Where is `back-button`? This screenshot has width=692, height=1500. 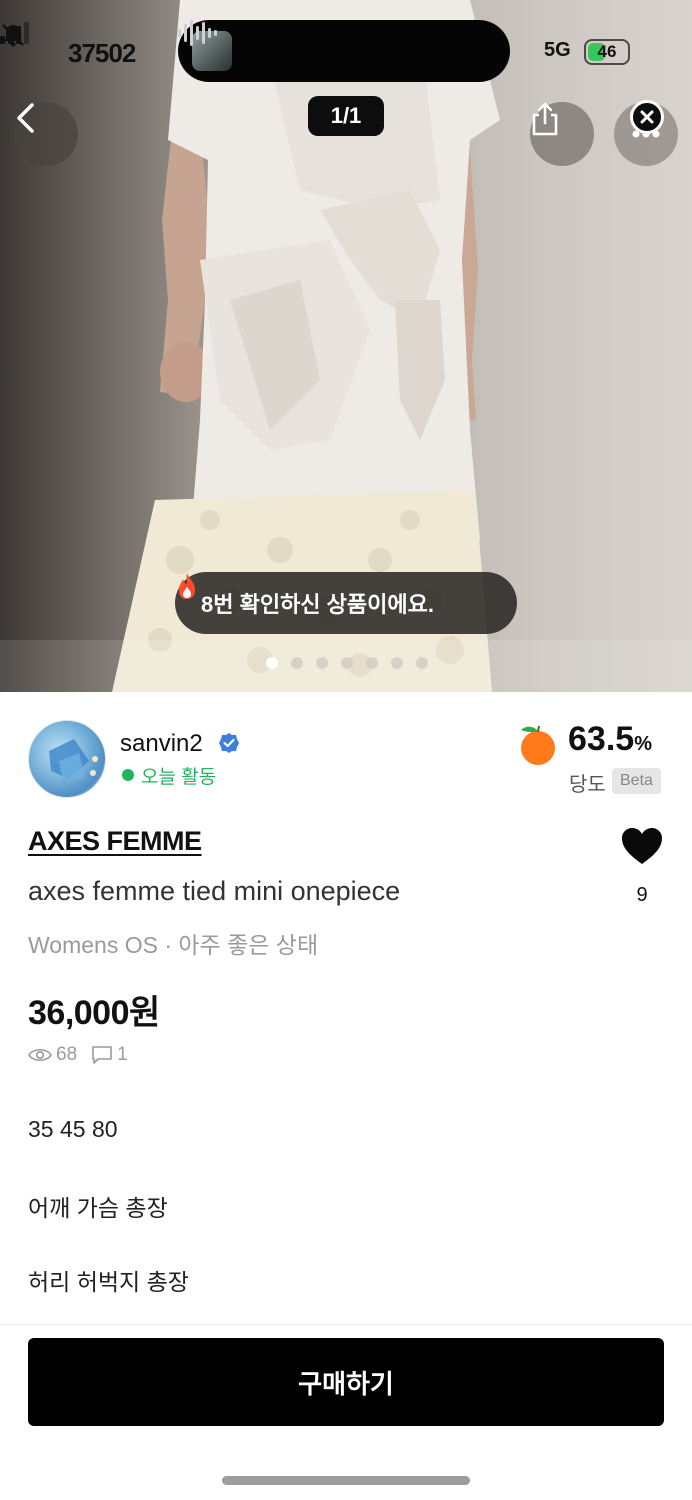 back-button is located at coordinates (46, 134).